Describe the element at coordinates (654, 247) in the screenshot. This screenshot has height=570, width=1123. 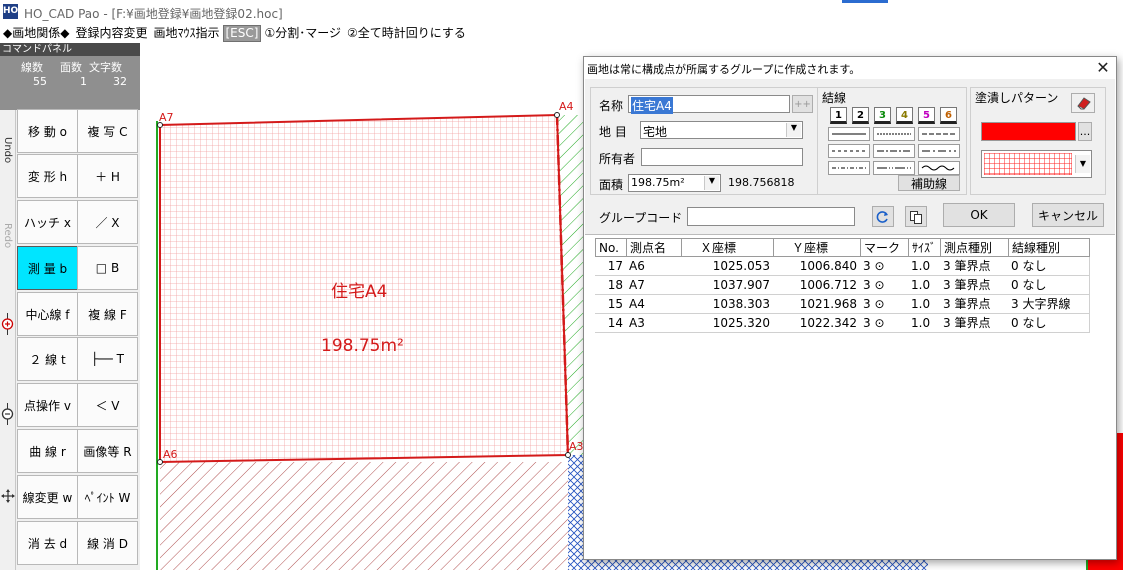
I see `col-header-point-name: 測点名` at that location.